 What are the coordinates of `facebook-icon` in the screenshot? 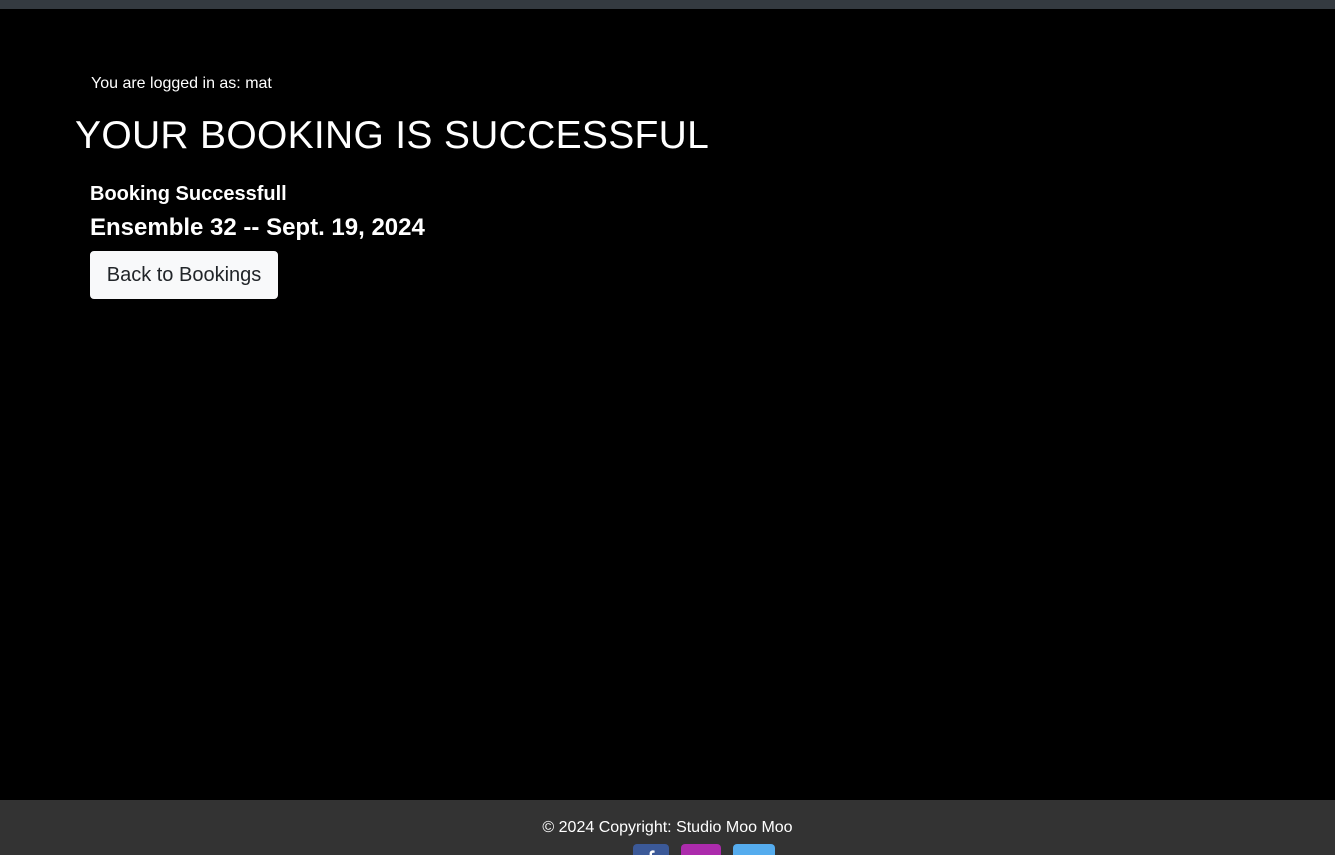 It's located at (651, 849).